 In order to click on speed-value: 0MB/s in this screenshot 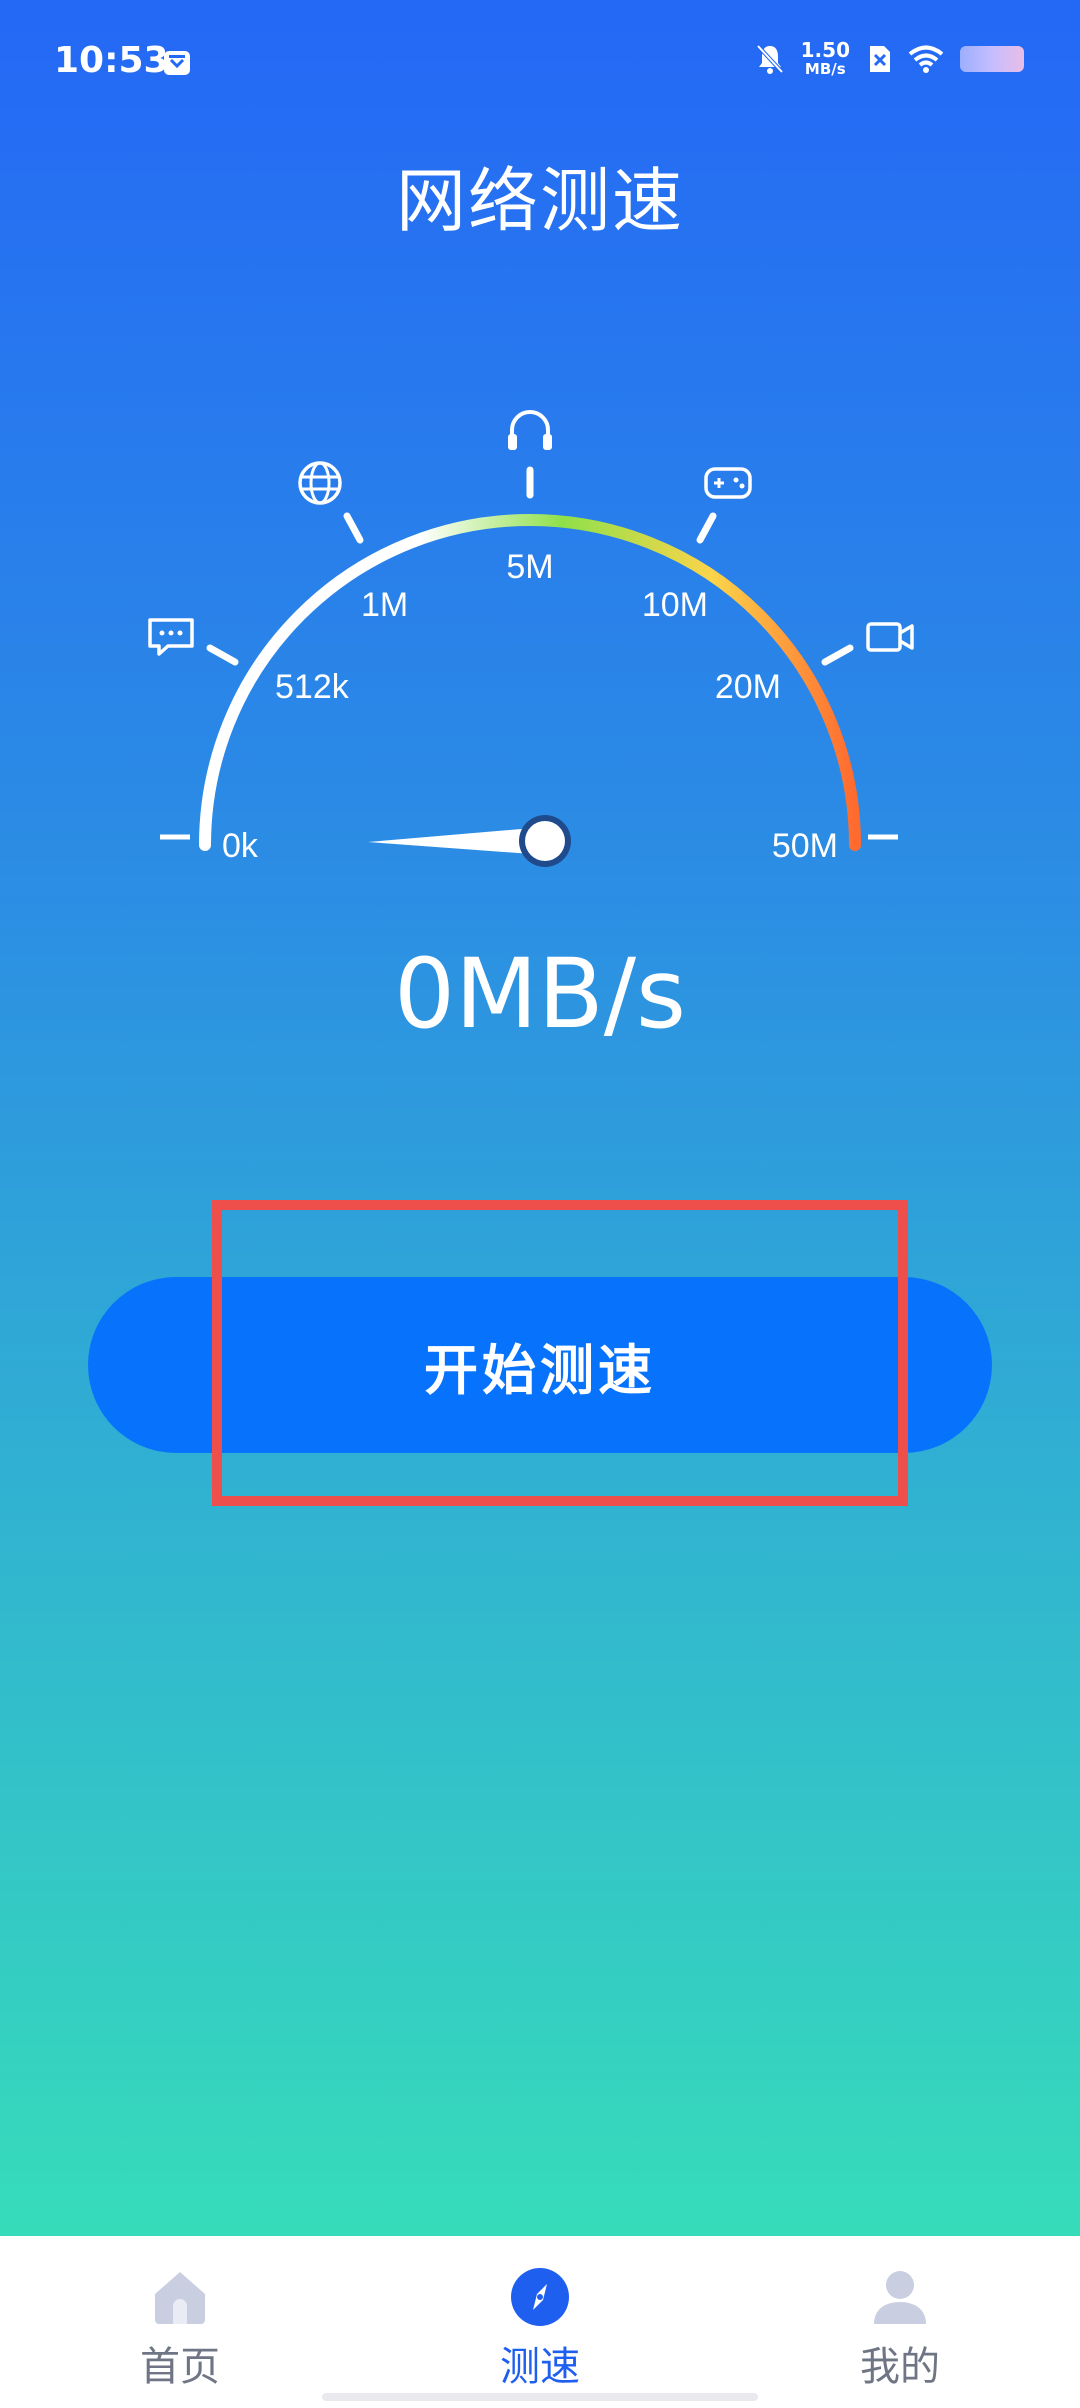, I will do `click(540, 994)`.